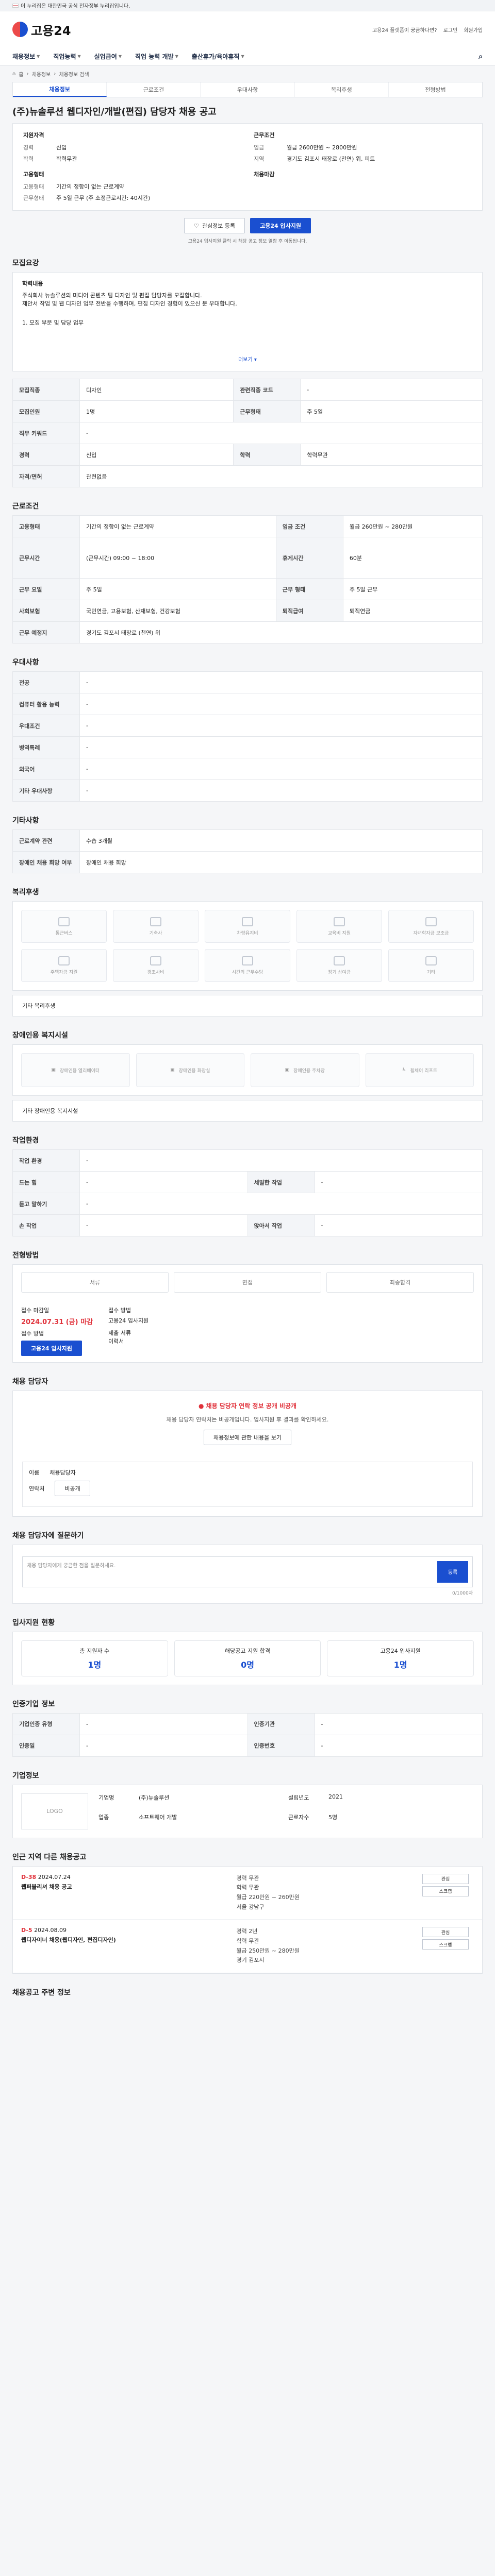 Image resolution: width=495 pixels, height=2576 pixels. I want to click on welfare-item: 자녀학자금 보조금, so click(431, 927).